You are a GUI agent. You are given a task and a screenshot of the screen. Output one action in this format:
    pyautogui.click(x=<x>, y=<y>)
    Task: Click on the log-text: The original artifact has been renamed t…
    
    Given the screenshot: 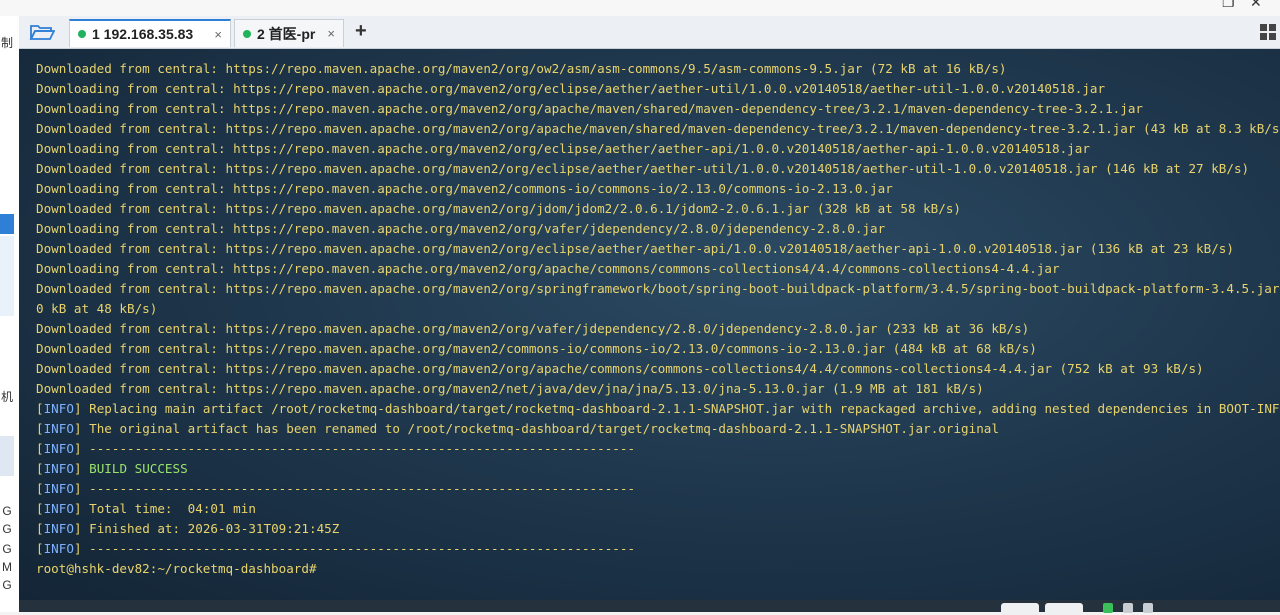 What is the action you would take?
    pyautogui.click(x=540, y=428)
    